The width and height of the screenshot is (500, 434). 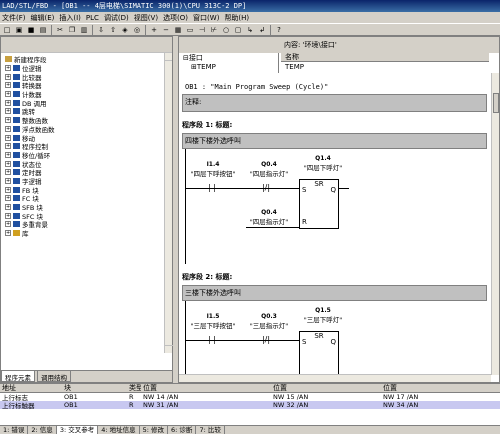 What do you see at coordinates (43, 18) in the screenshot?
I see `menu-edit: 编辑(E)` at bounding box center [43, 18].